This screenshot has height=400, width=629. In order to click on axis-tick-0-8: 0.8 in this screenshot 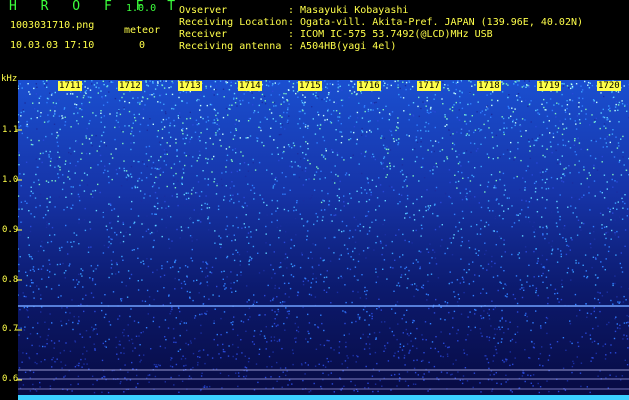, I will do `click(10, 280)`.